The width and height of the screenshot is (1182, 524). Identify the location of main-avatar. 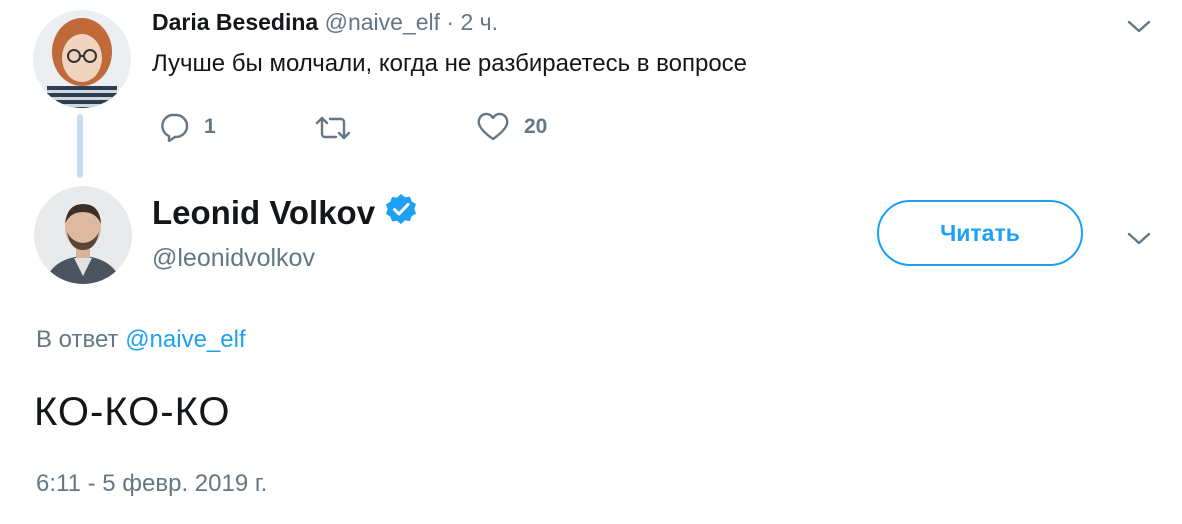
(83, 235).